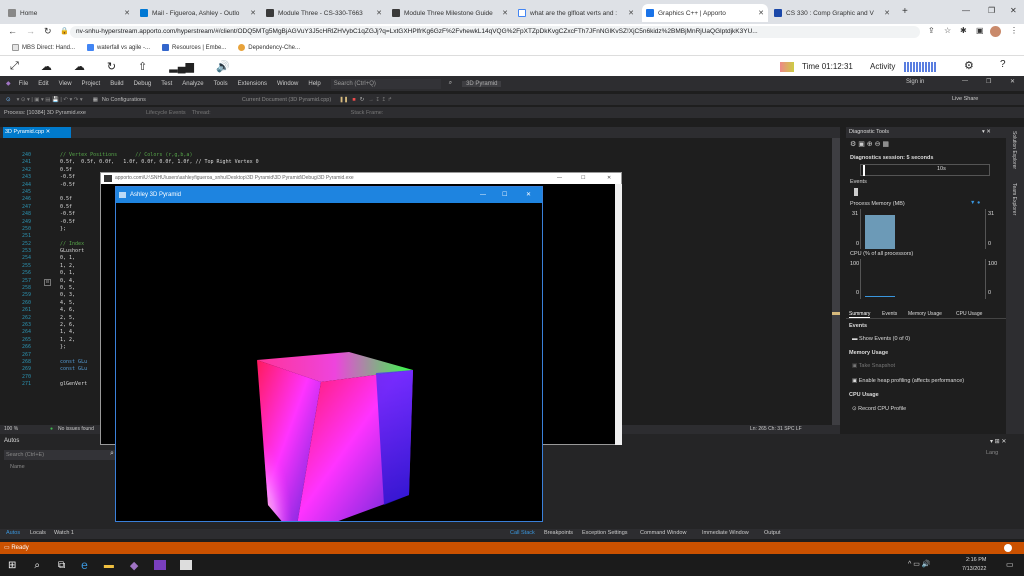  Describe the element at coordinates (64, 31) in the screenshot. I see `lock-icon: 🔒` at that location.